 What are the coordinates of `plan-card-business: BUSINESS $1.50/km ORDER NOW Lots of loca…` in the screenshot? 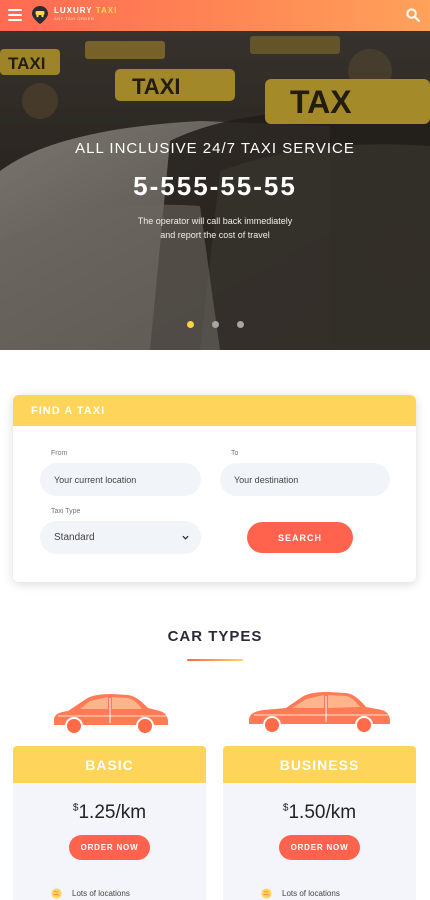 It's located at (319, 823).